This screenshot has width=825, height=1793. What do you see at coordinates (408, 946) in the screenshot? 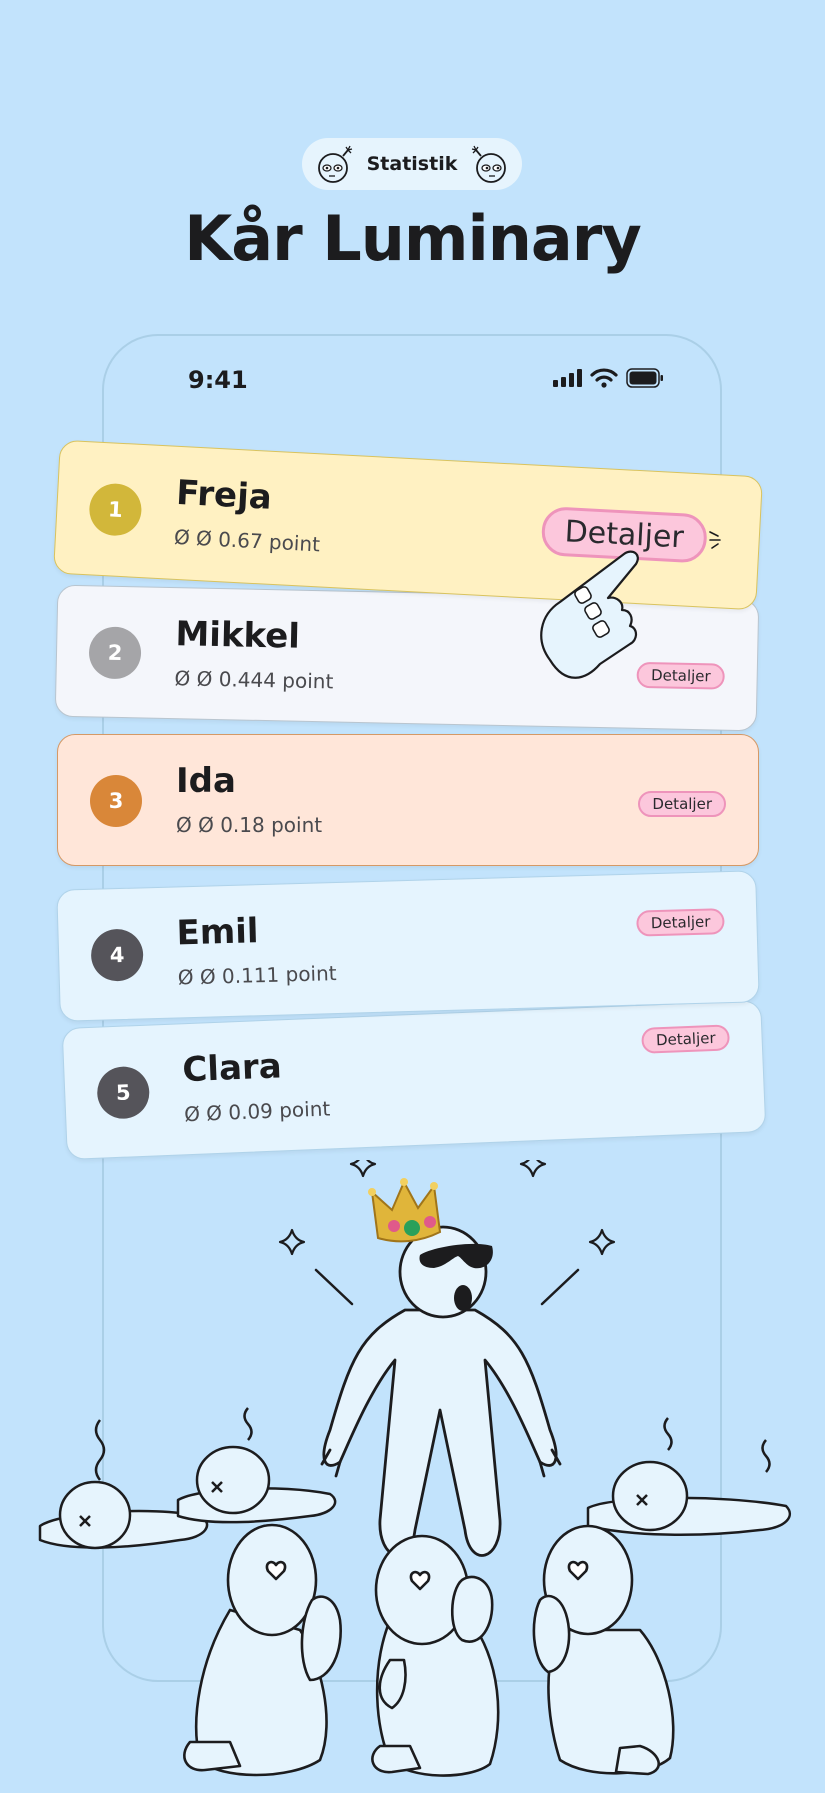
I see `leaderboard-card-4: 4 Emil Ø Ø 0.111 point Detaljer` at bounding box center [408, 946].